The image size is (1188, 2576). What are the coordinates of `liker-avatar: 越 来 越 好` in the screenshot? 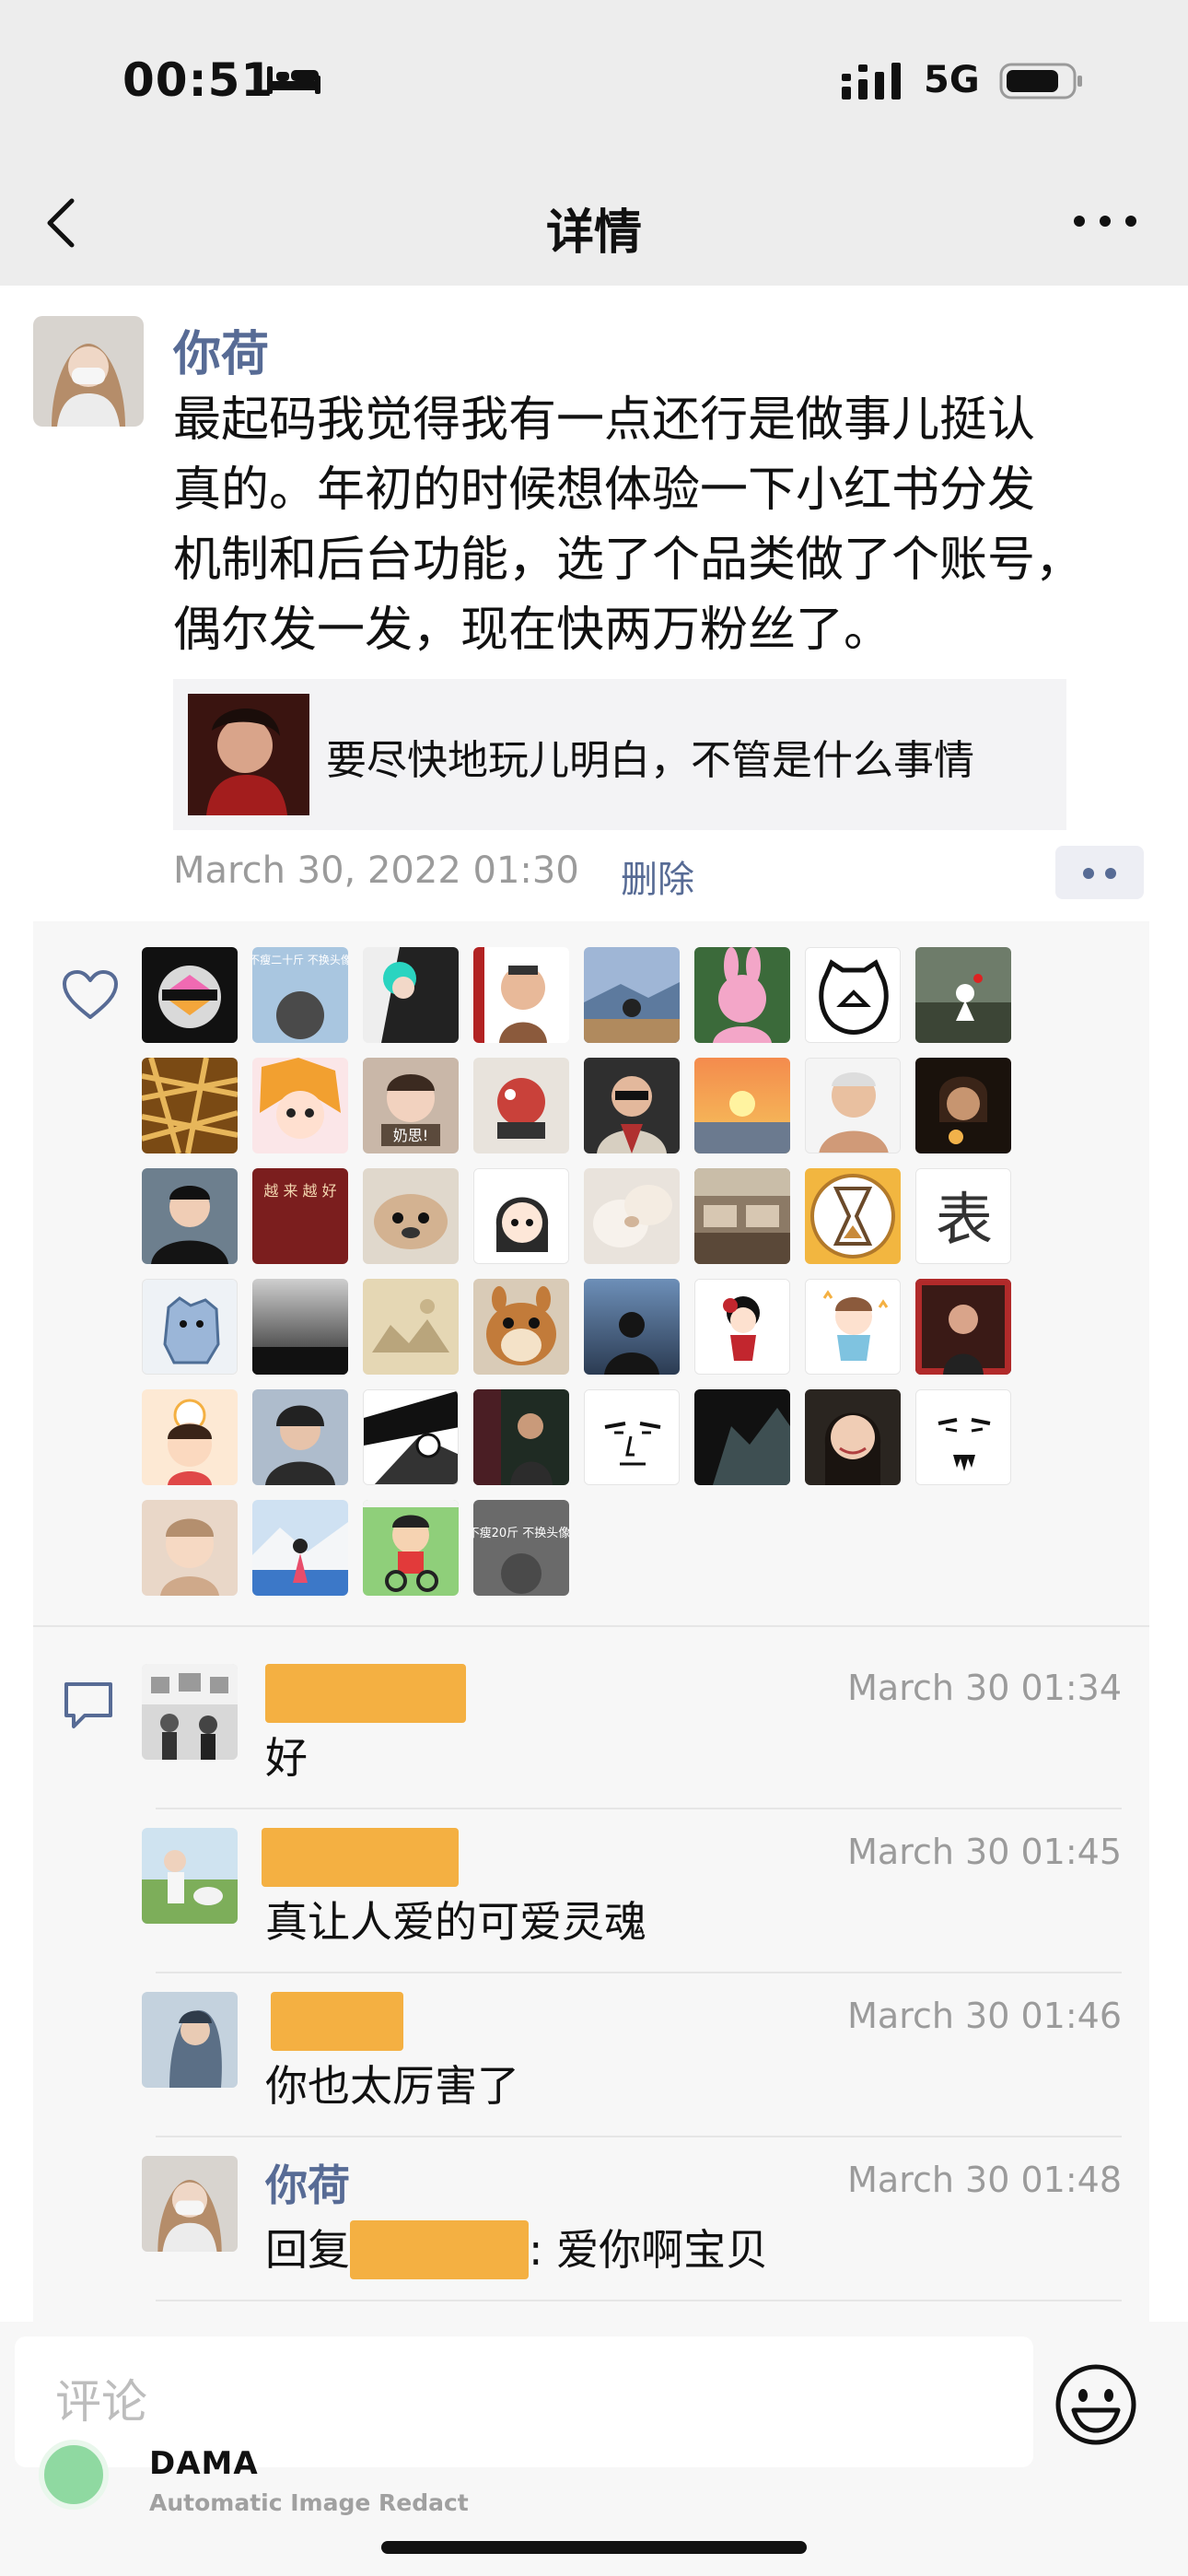 It's located at (300, 1216).